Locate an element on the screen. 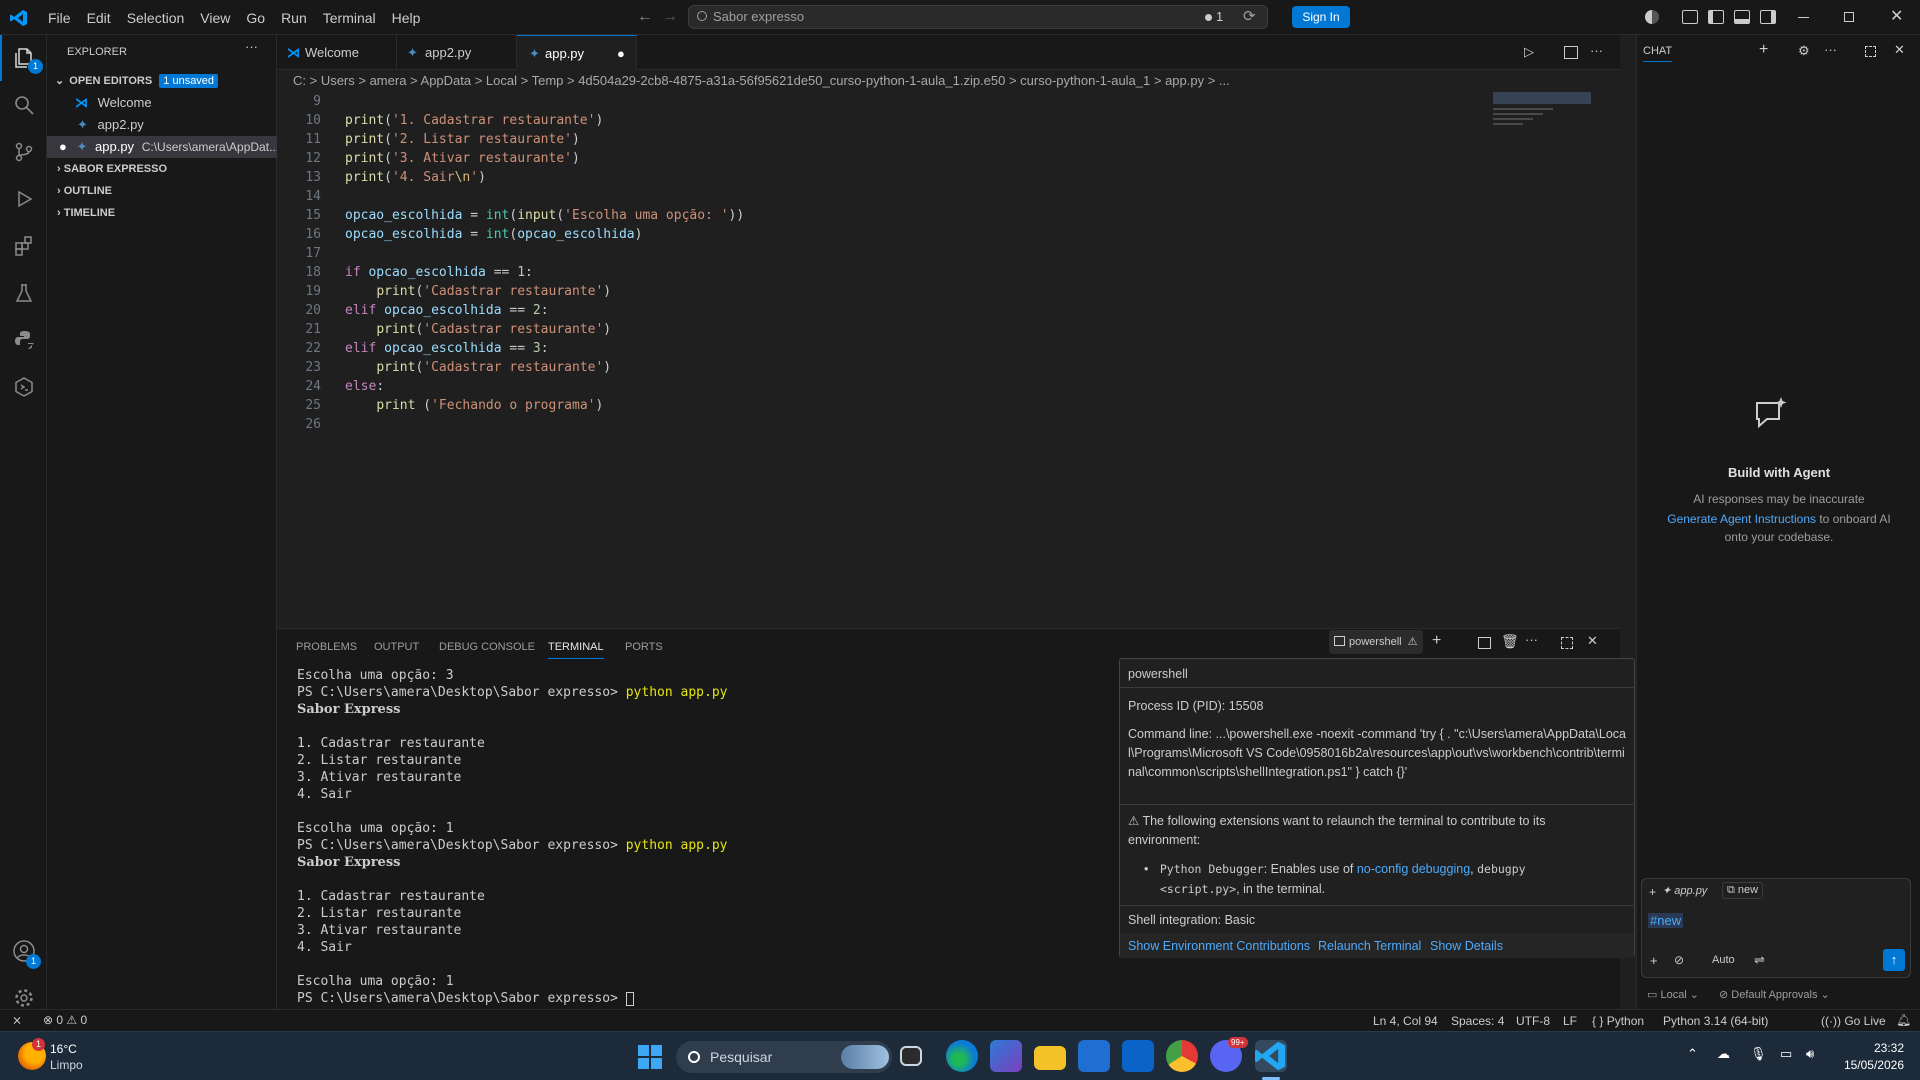 The height and width of the screenshot is (1080, 1920). restore-icon is located at coordinates (1849, 17).